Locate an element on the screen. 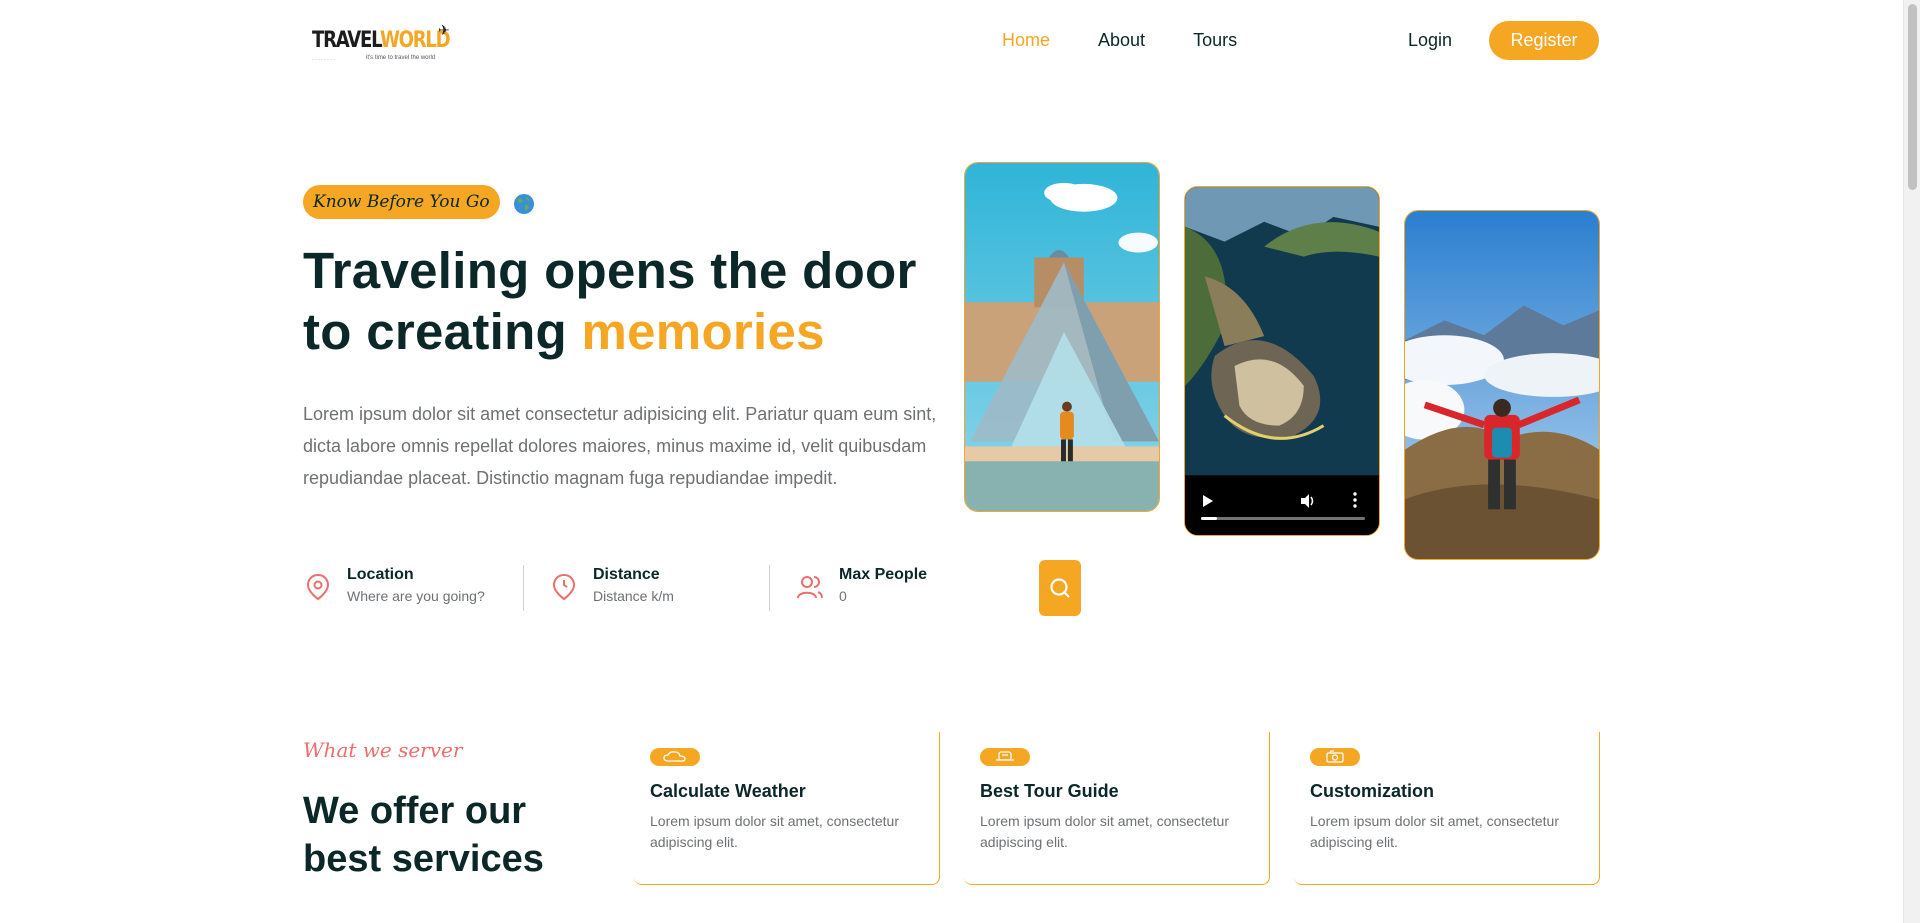  location-input: Where are you going? is located at coordinates (416, 596).